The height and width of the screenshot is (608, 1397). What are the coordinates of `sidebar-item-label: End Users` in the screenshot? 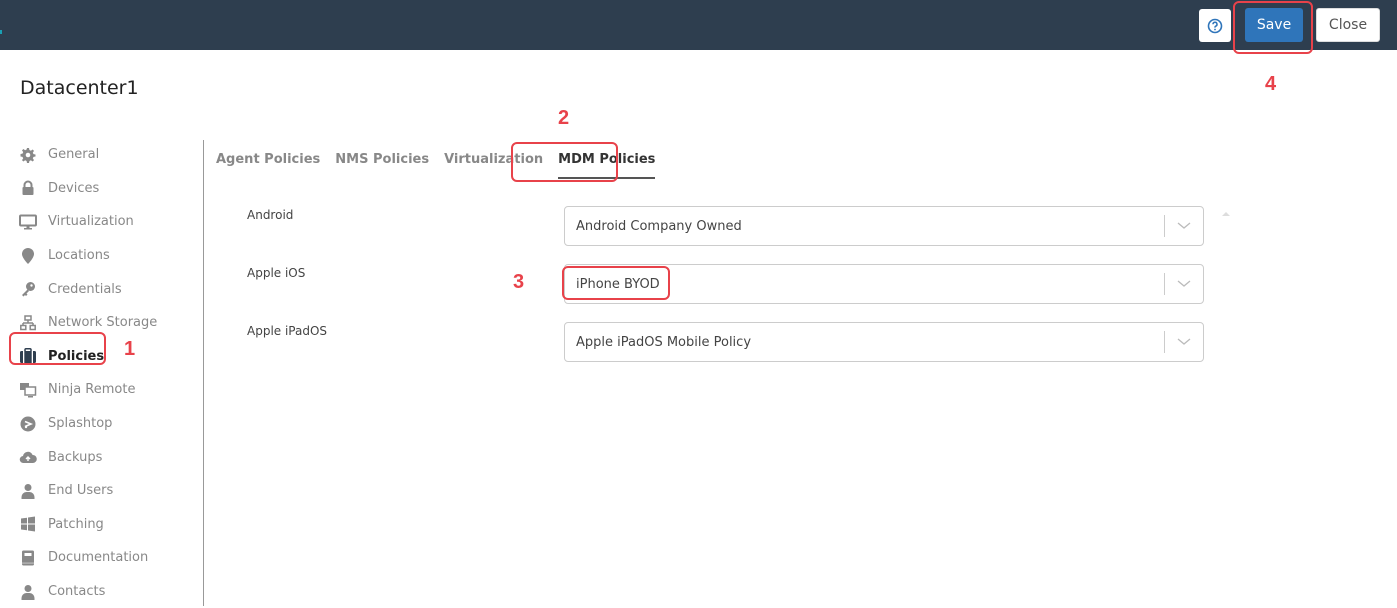 It's located at (81, 491).